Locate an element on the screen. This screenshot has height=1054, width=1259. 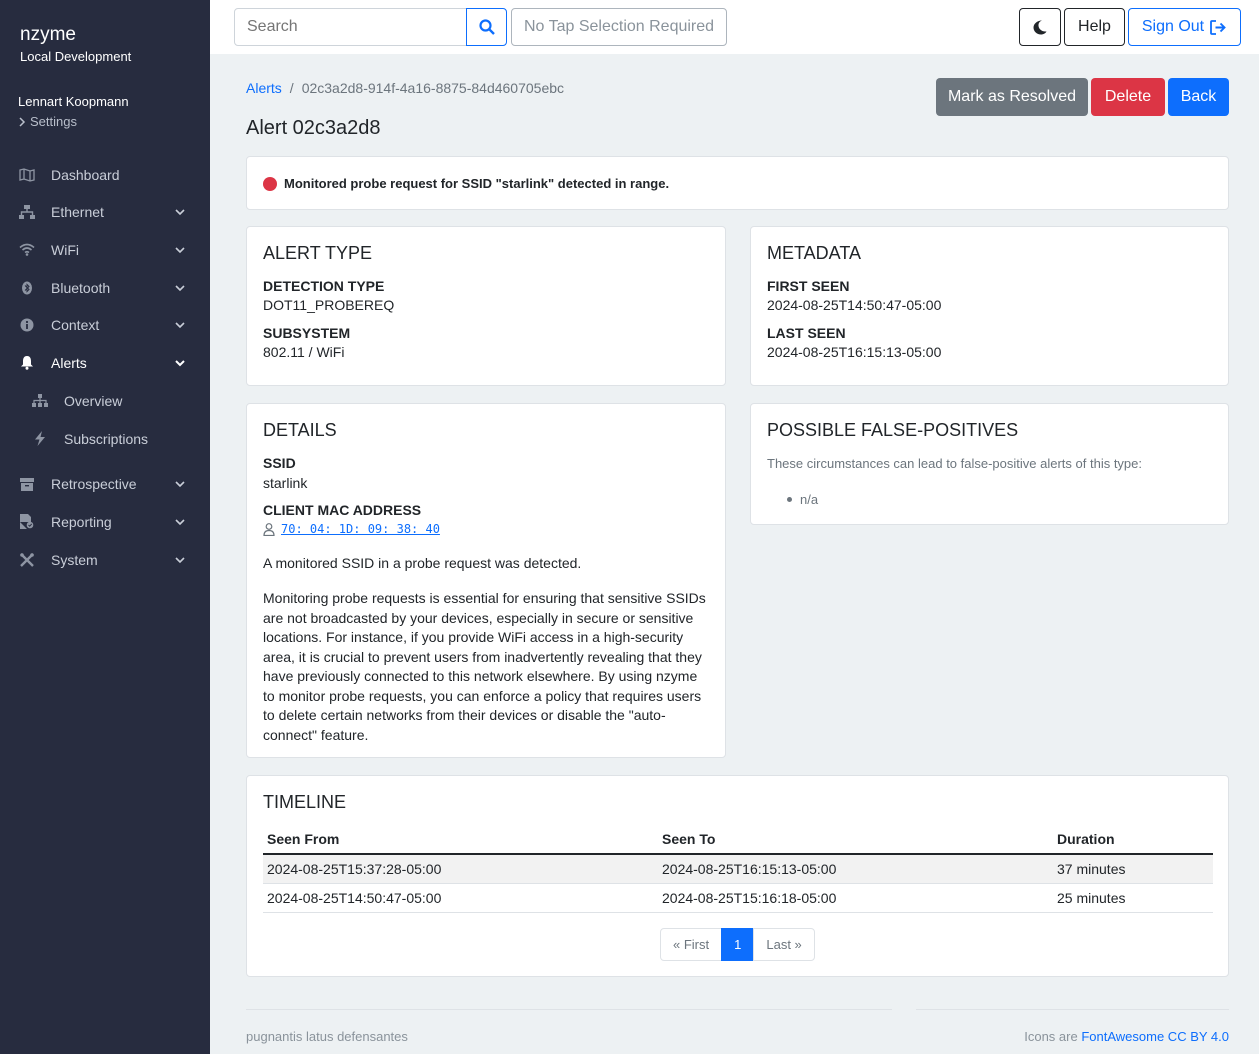
search-icon is located at coordinates (486, 27).